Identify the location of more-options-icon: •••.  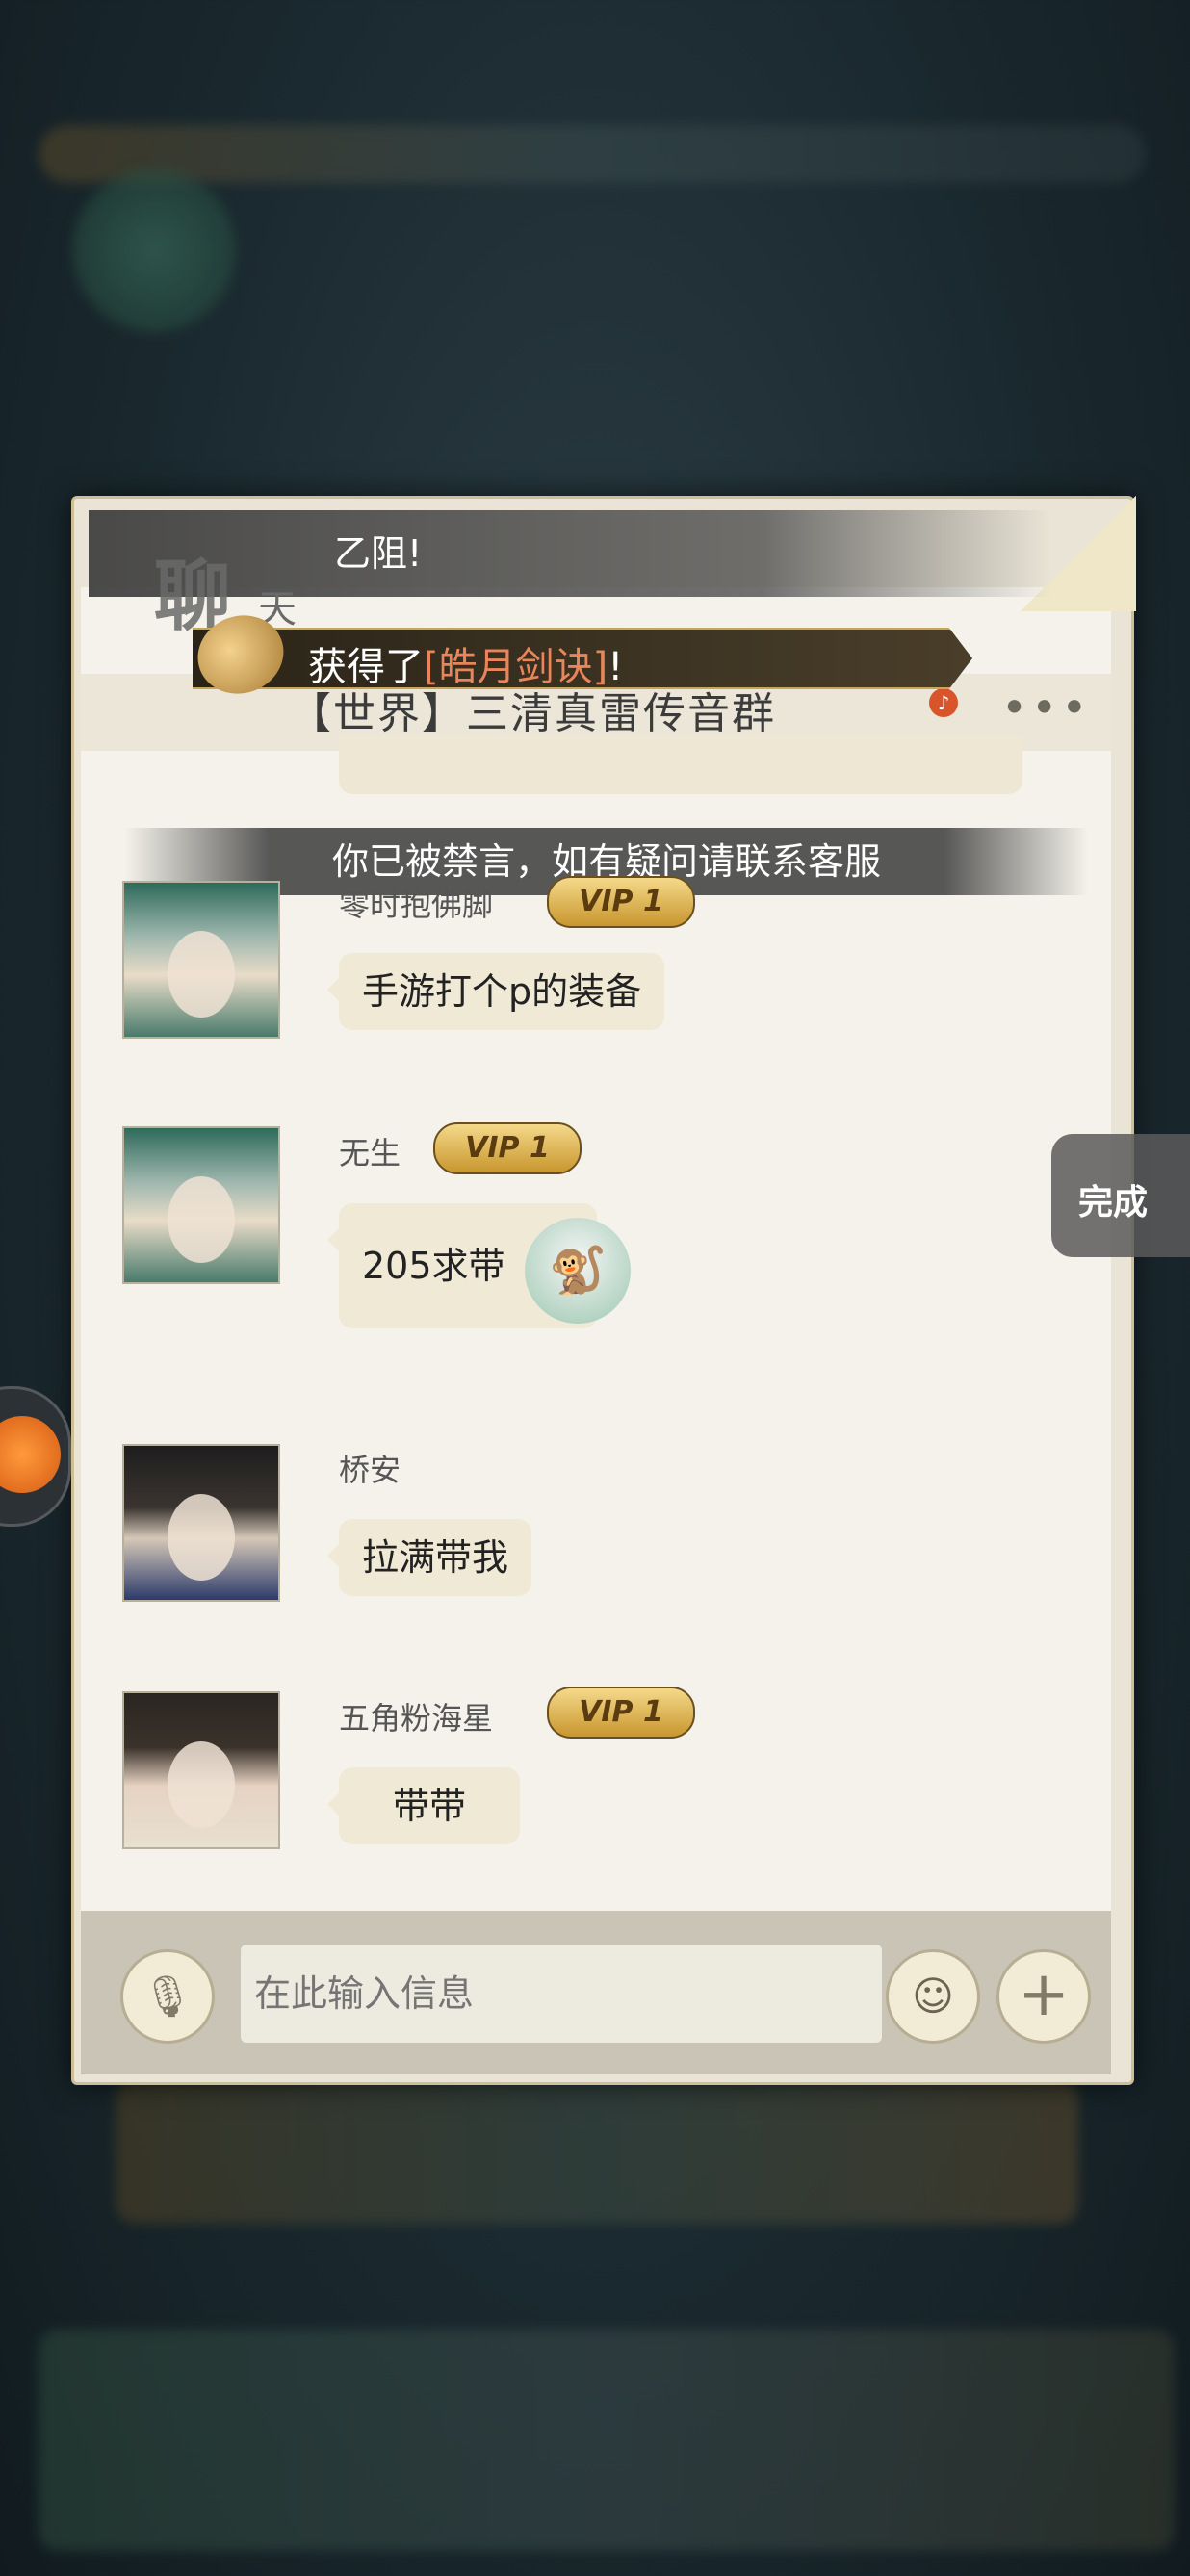
(1046, 708).